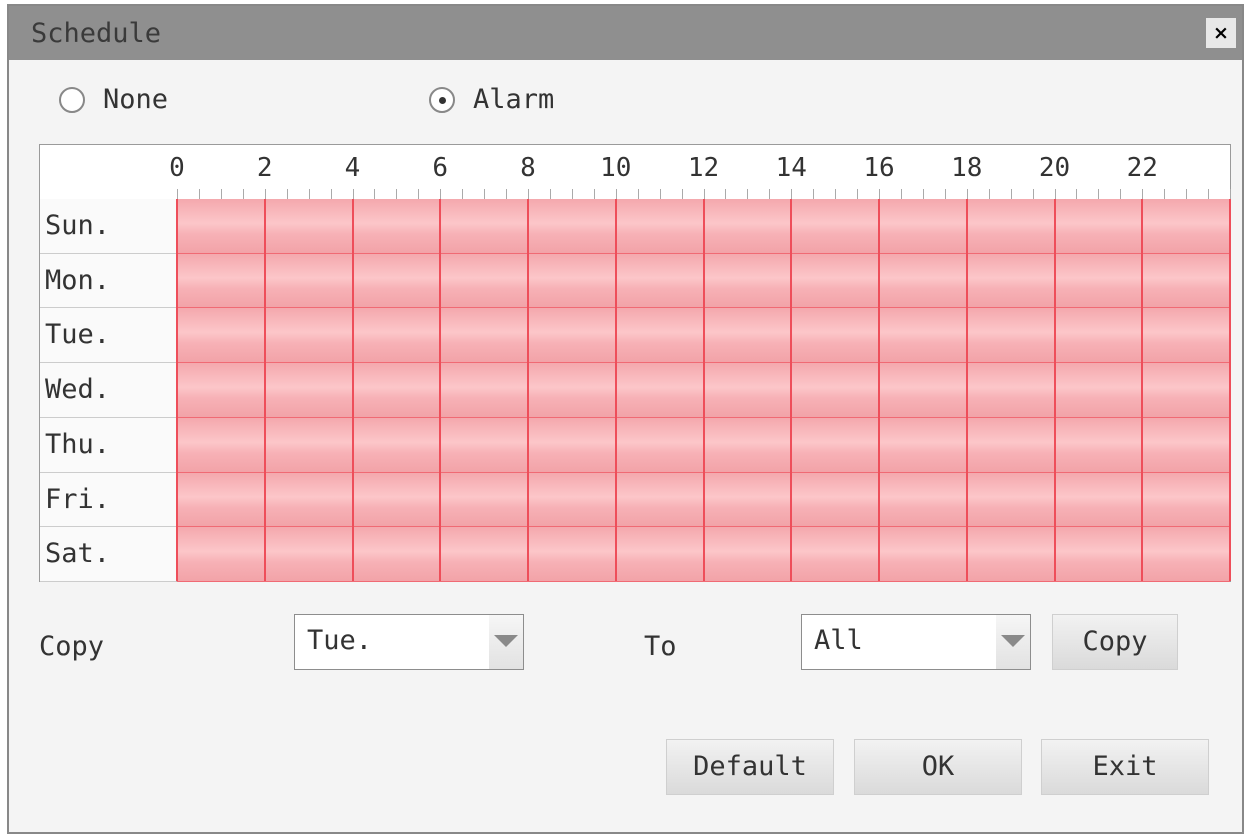  What do you see at coordinates (635, 500) in the screenshot?
I see `day-row: Fri.` at bounding box center [635, 500].